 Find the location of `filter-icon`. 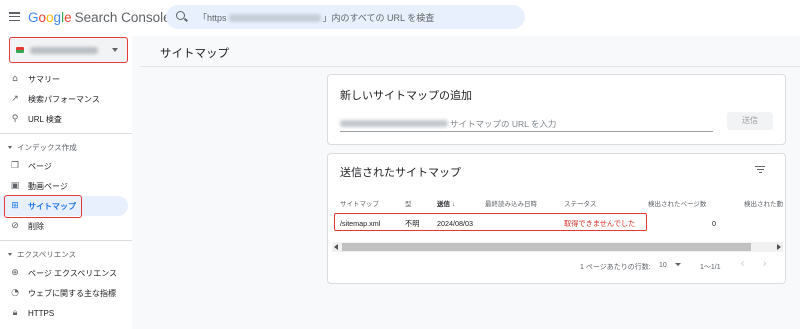

filter-icon is located at coordinates (760, 170).